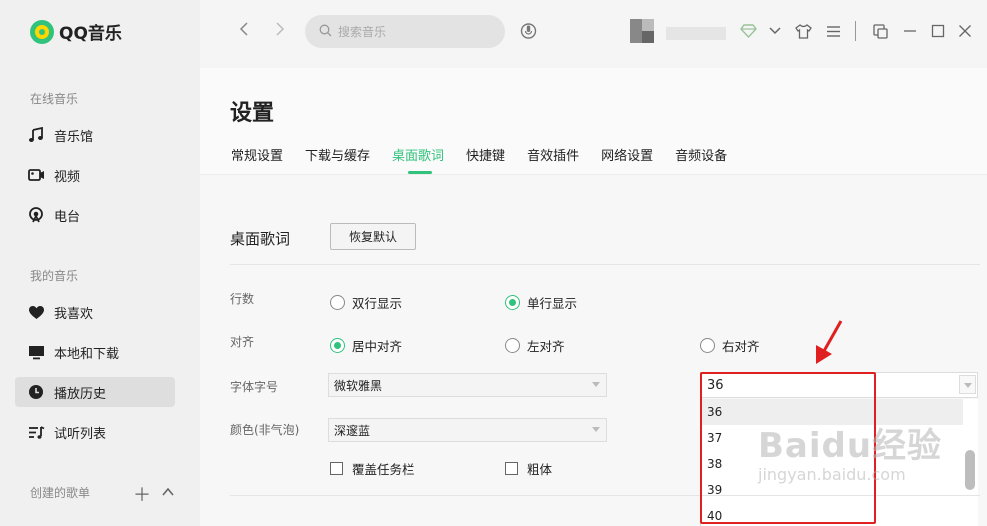 This screenshot has height=526, width=987. Describe the element at coordinates (839, 385) in the screenshot. I see `font-size-select: 36` at that location.